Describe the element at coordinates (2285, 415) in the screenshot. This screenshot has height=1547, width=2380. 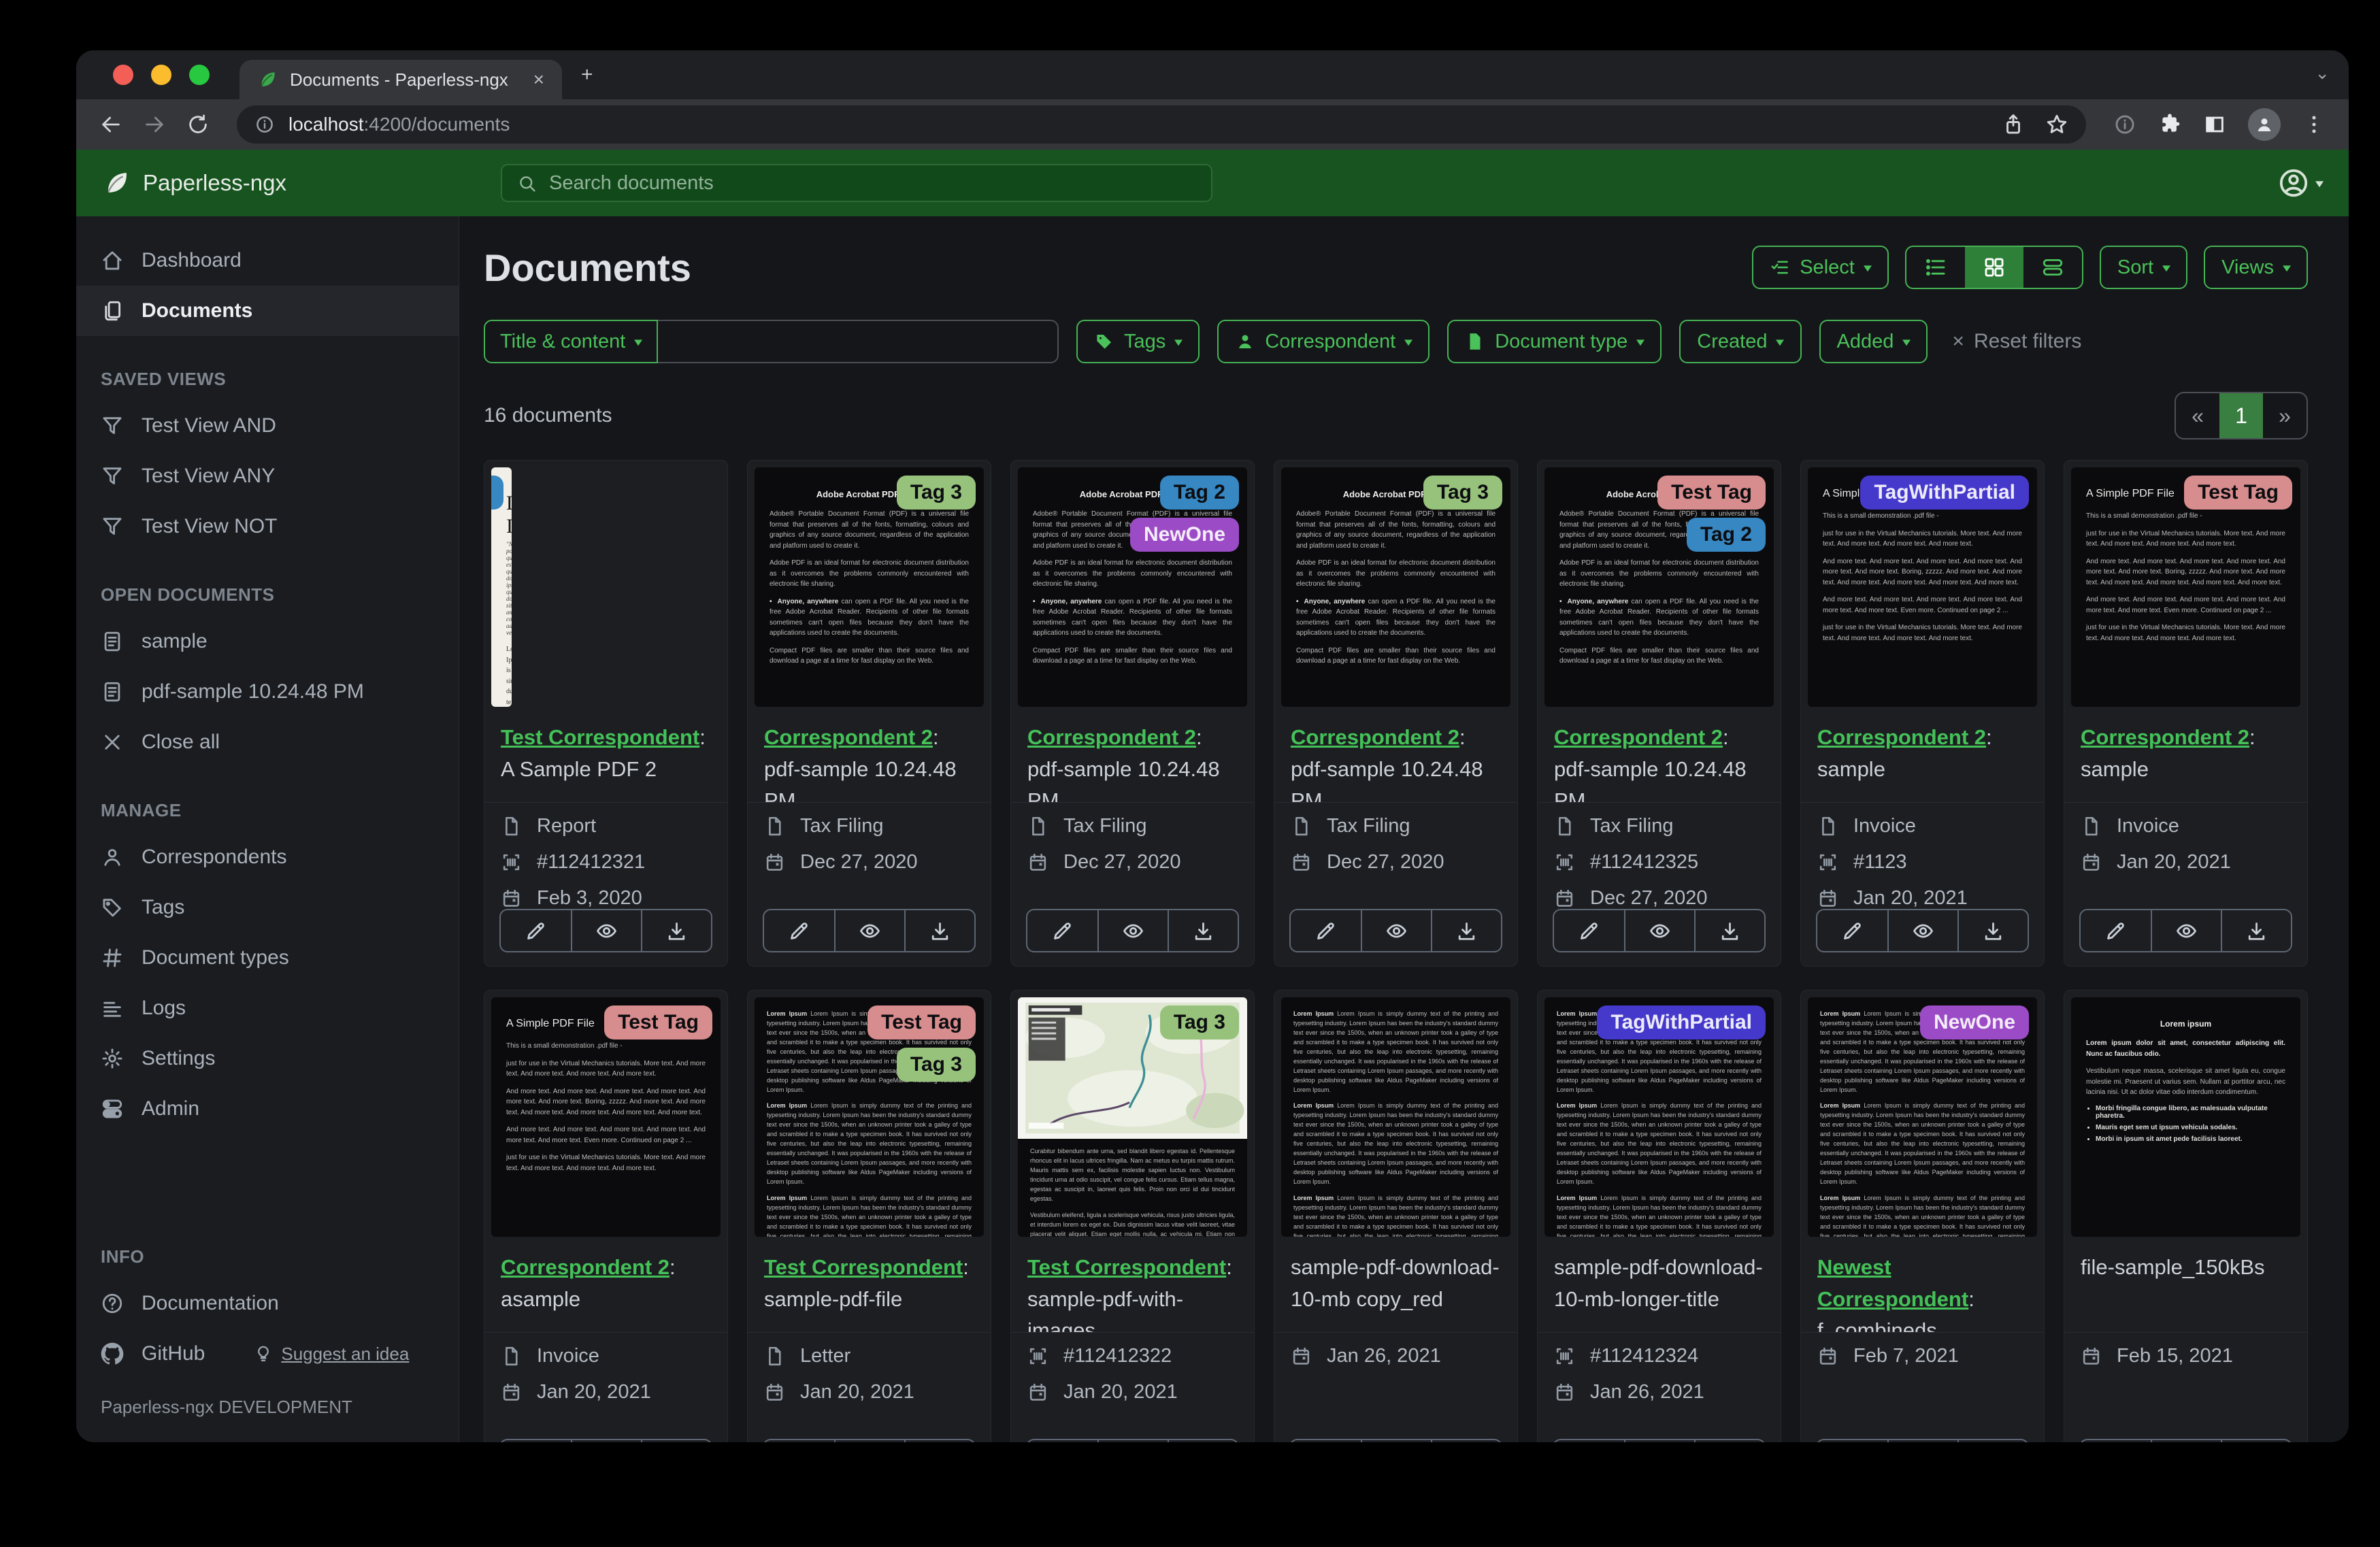
I see `next-page-button: »` at that location.